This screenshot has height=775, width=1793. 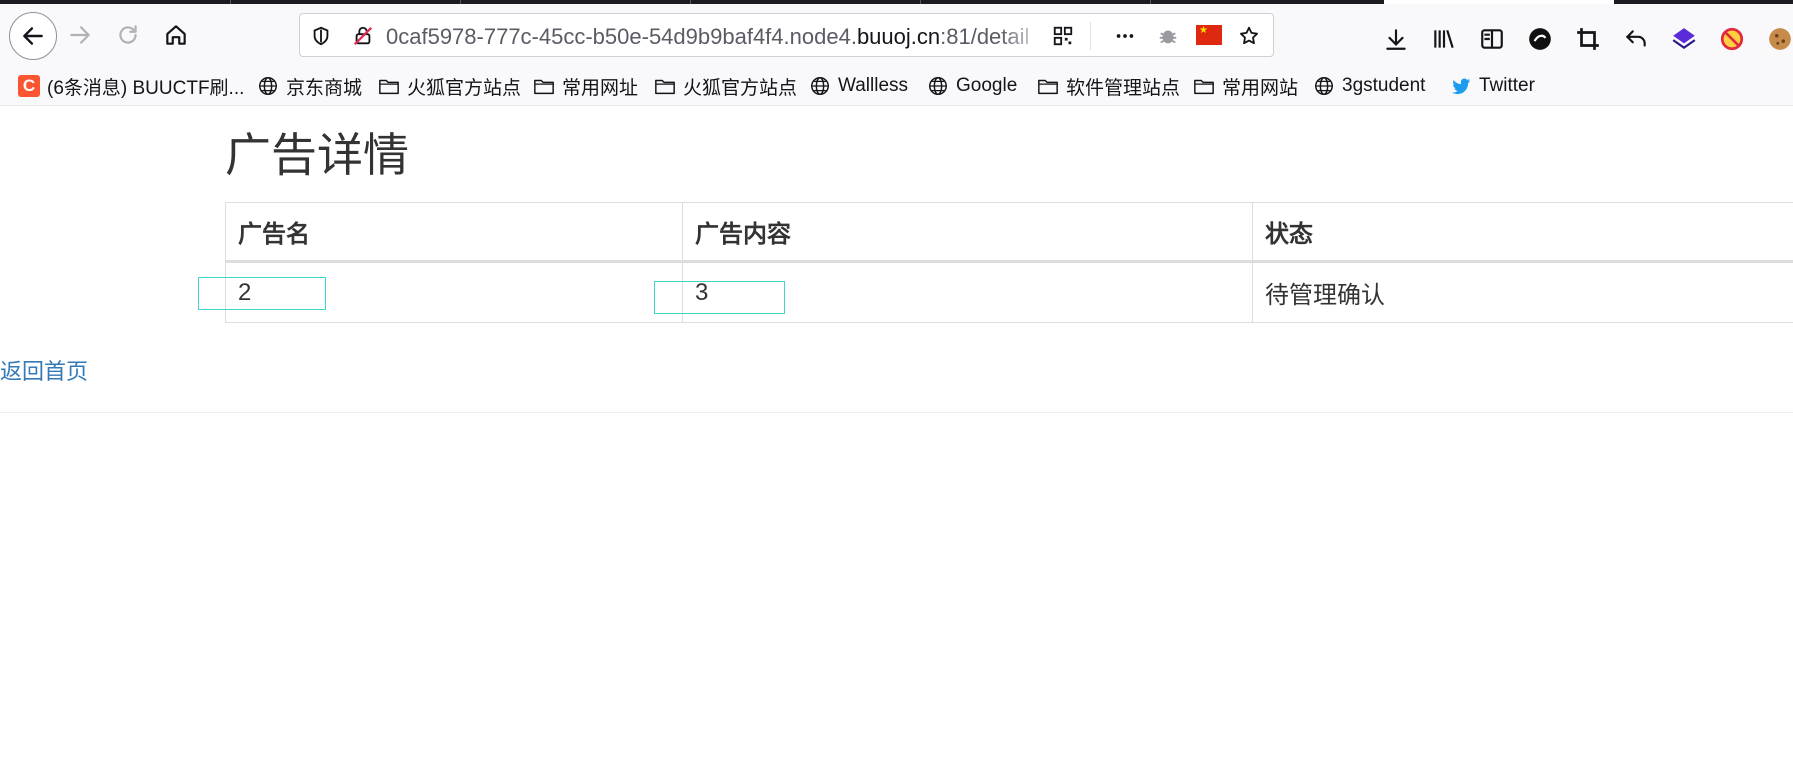 I want to click on bookmark-item-jd: 京东商城, so click(x=309, y=86).